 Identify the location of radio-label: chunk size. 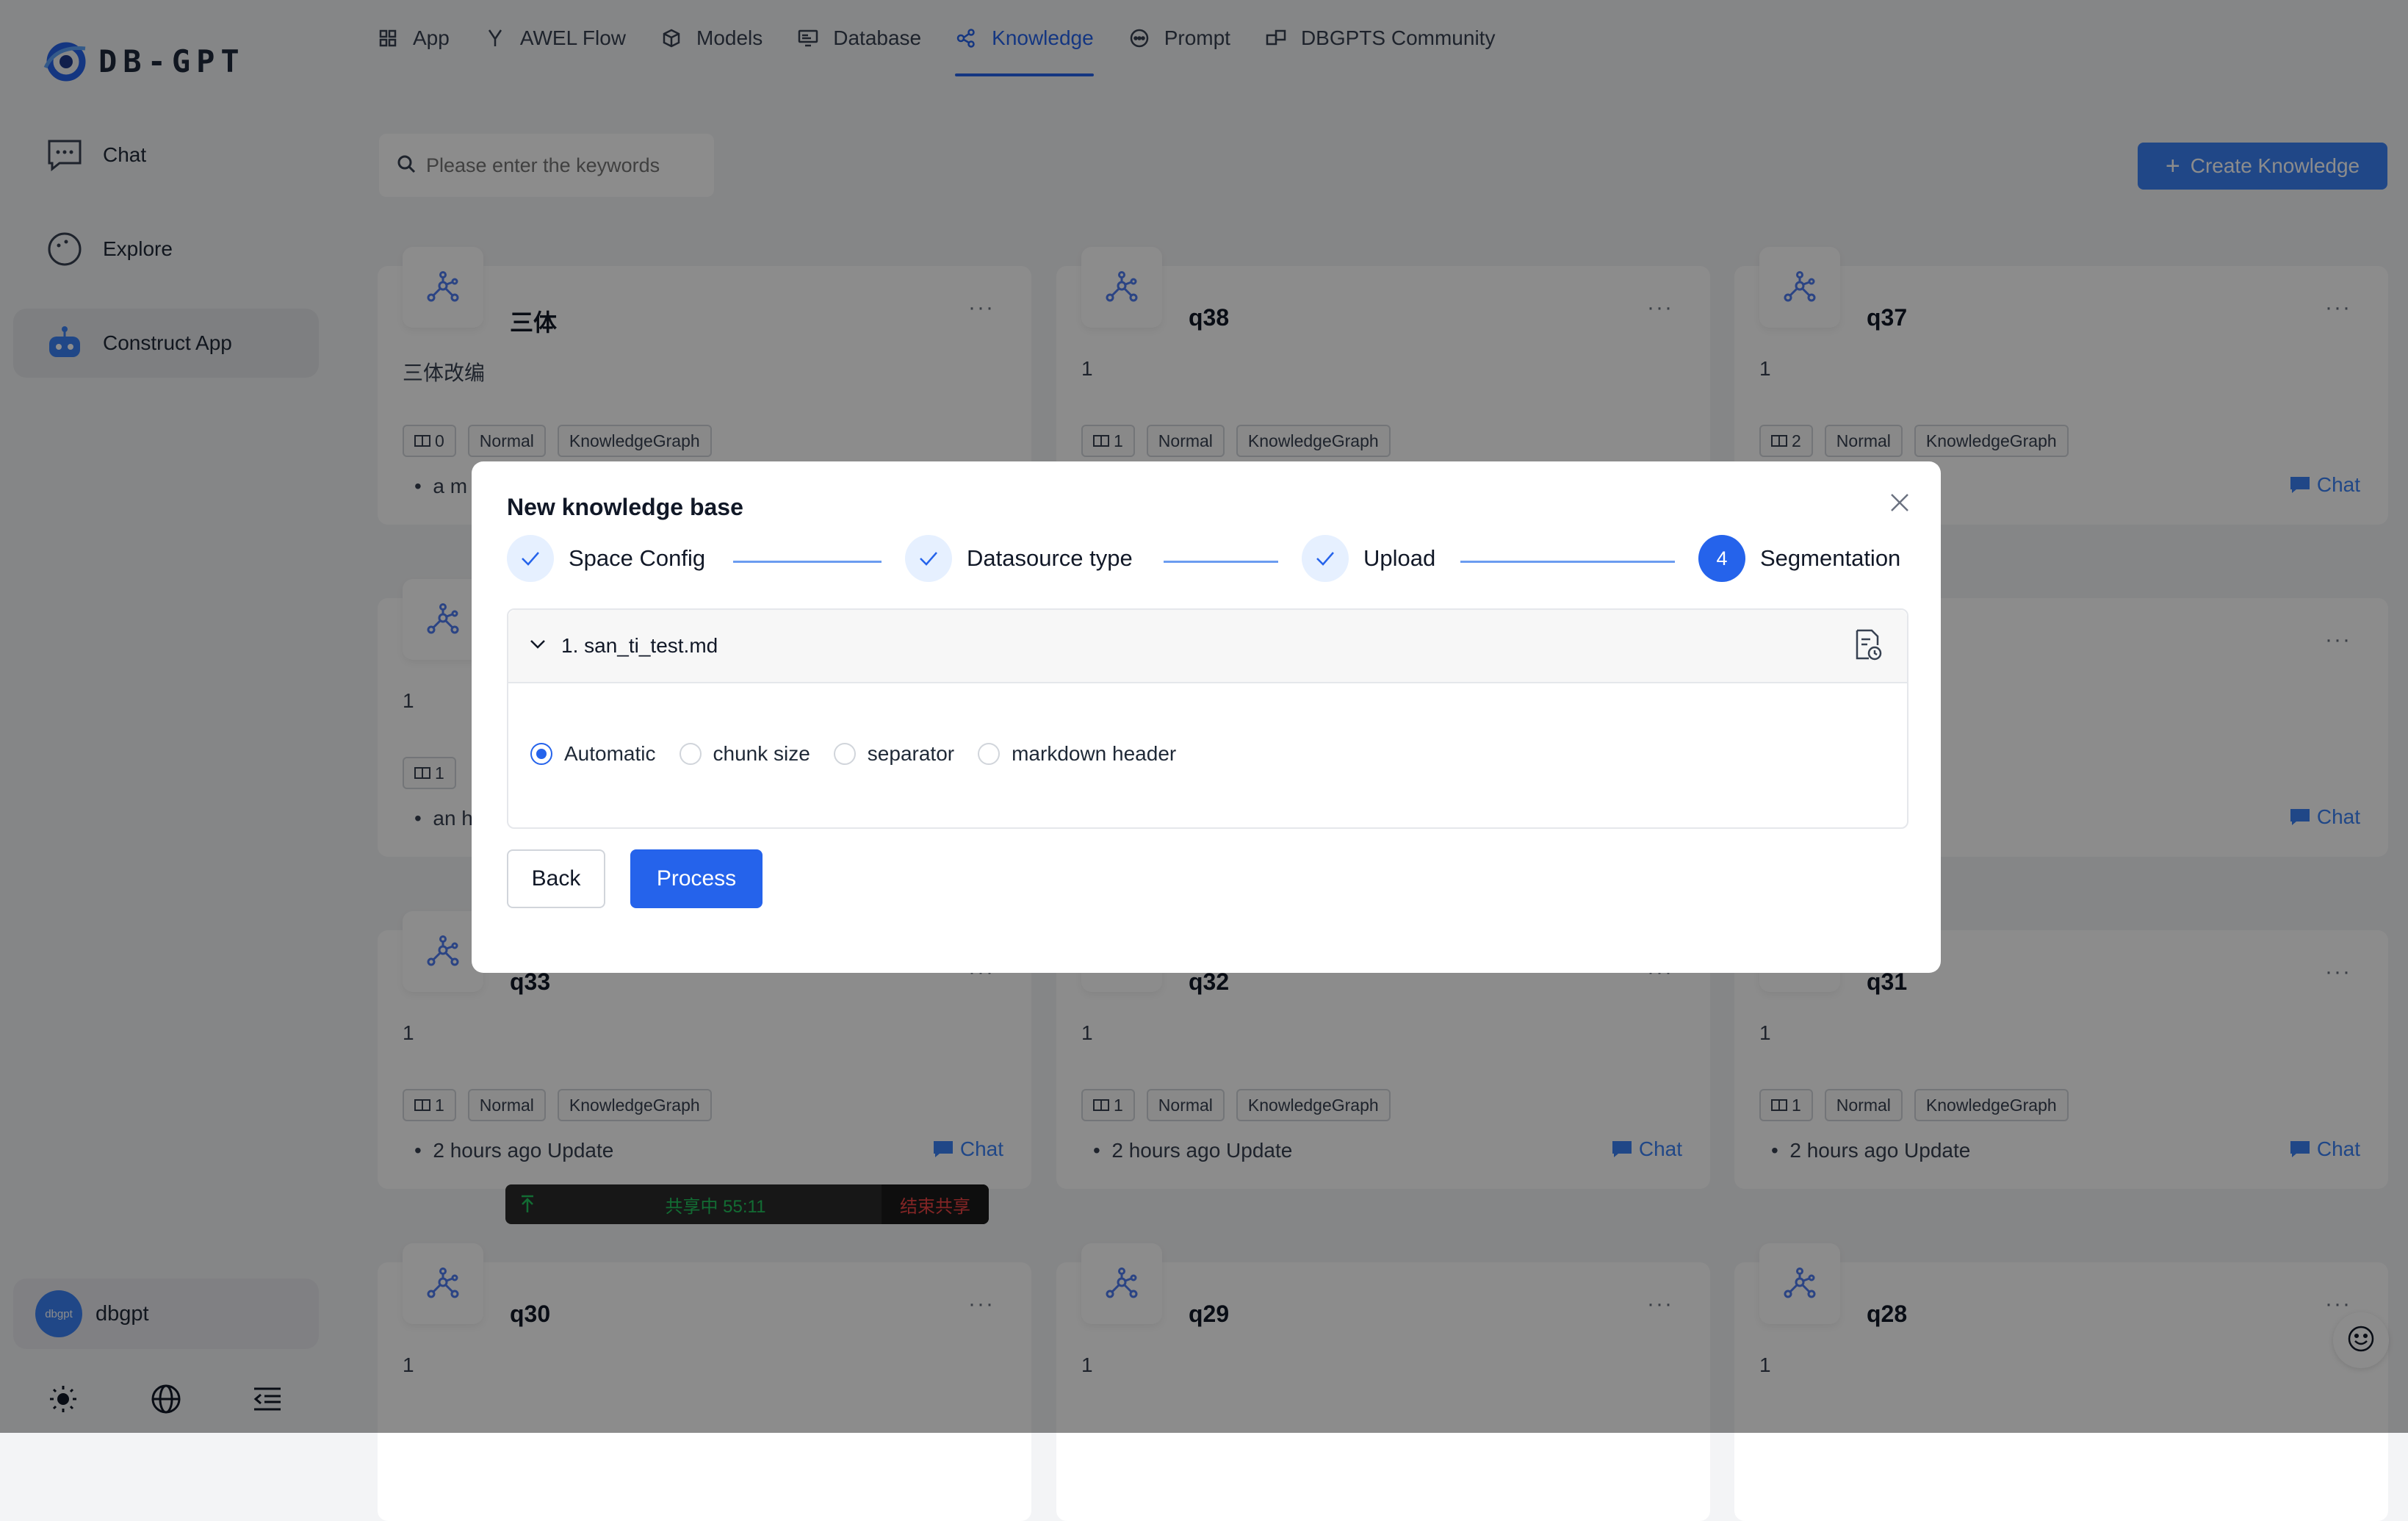
(762, 753).